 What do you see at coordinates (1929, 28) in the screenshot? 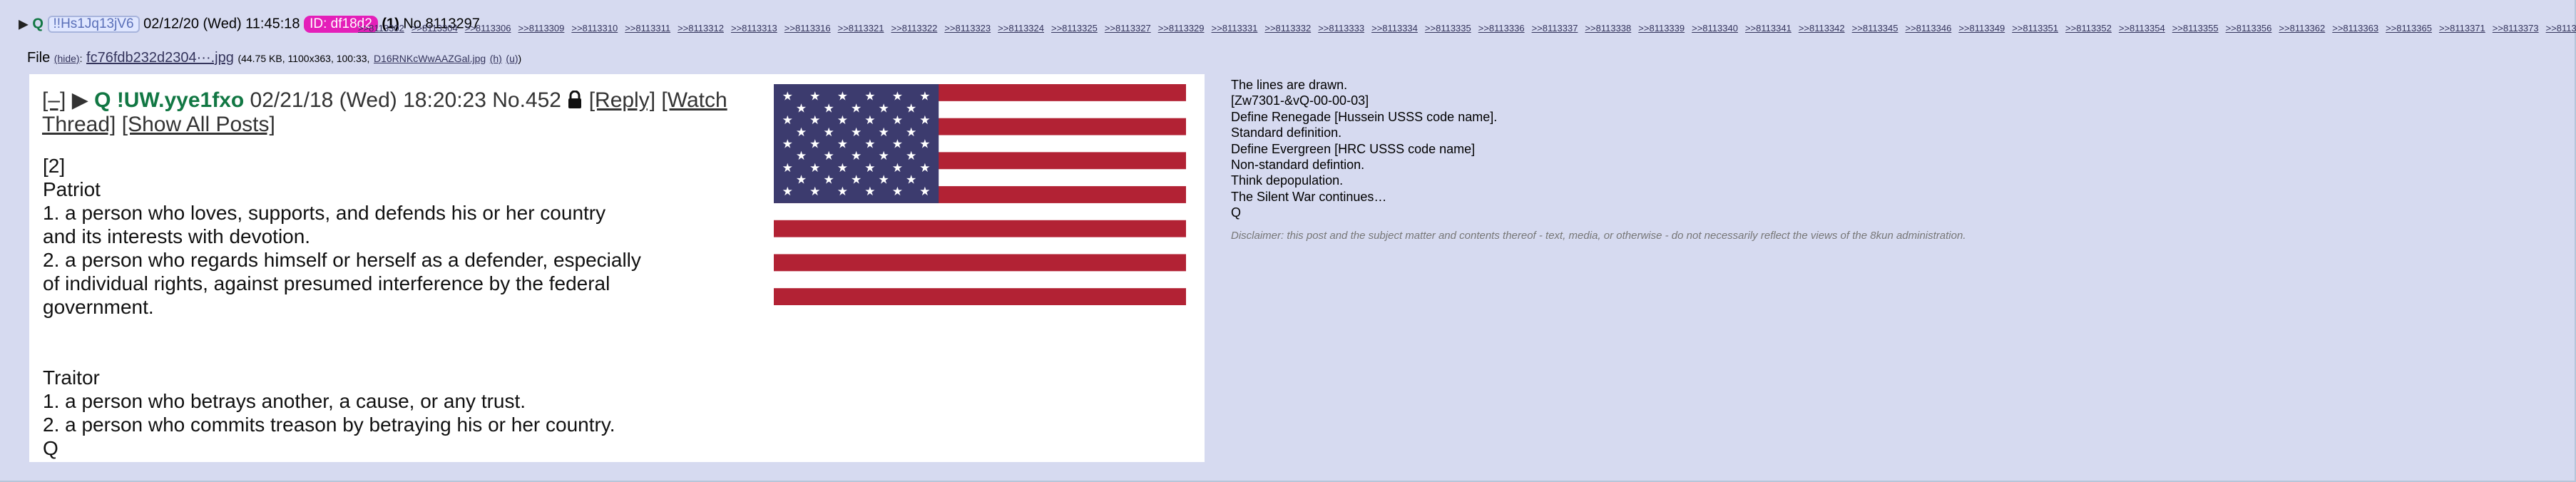
I see `backlink: >>8113346` at bounding box center [1929, 28].